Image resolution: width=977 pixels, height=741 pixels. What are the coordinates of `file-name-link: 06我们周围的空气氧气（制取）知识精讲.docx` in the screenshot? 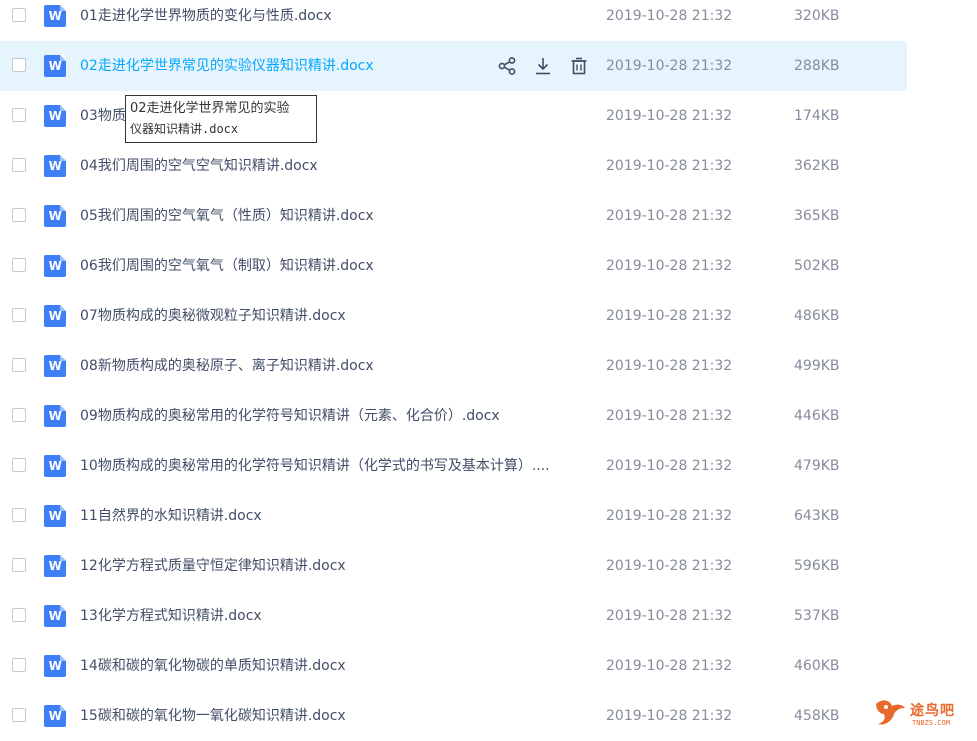 It's located at (227, 266).